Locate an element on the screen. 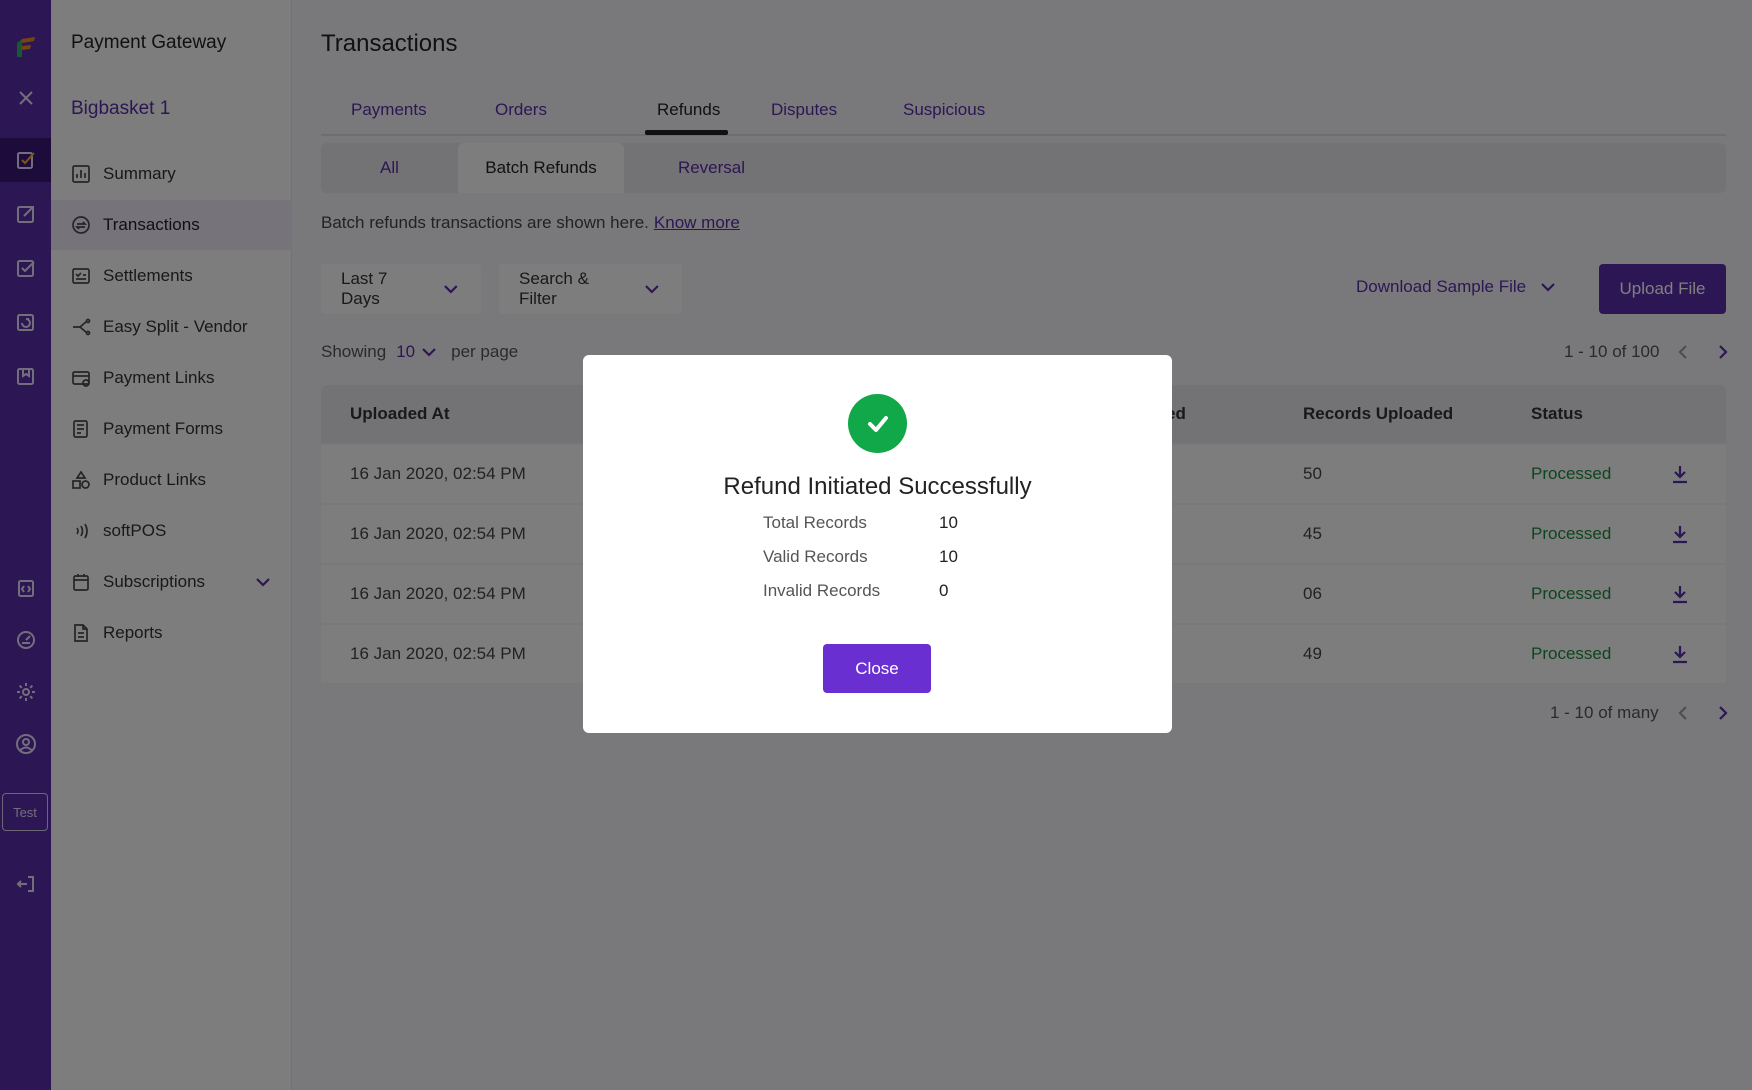  success-check-icon is located at coordinates (877, 423).